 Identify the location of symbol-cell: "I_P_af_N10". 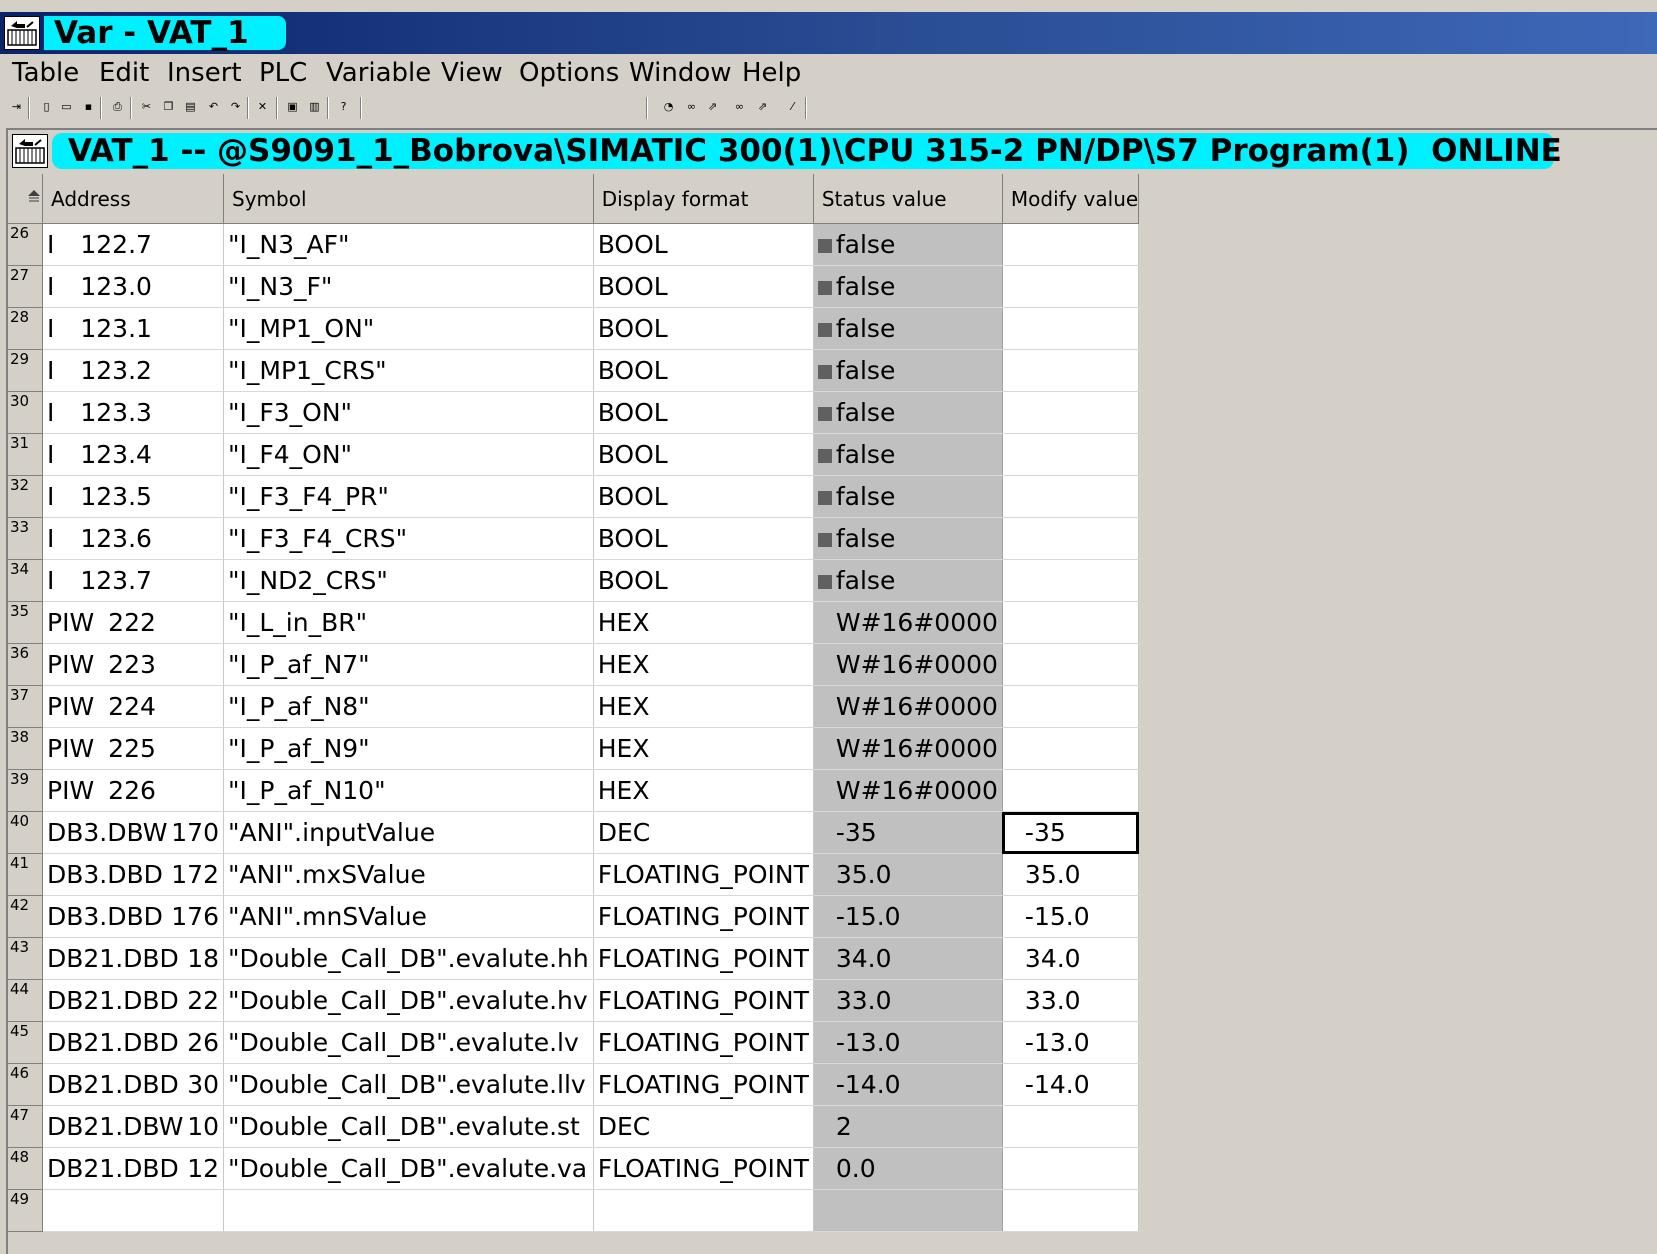
(408, 790).